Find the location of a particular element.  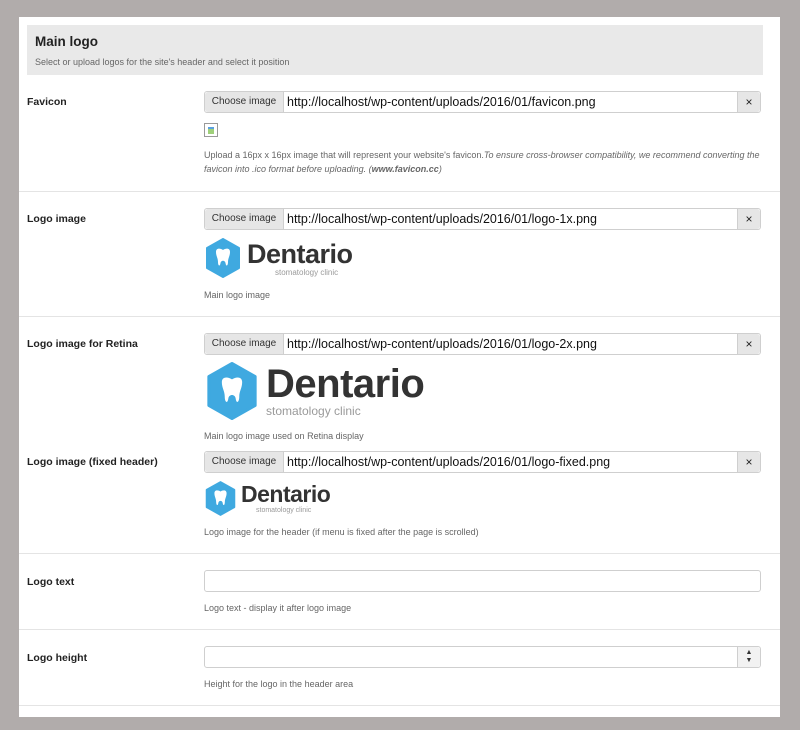

logo-fixed-brand-tagline: stomatology clinic is located at coordinates (284, 510).